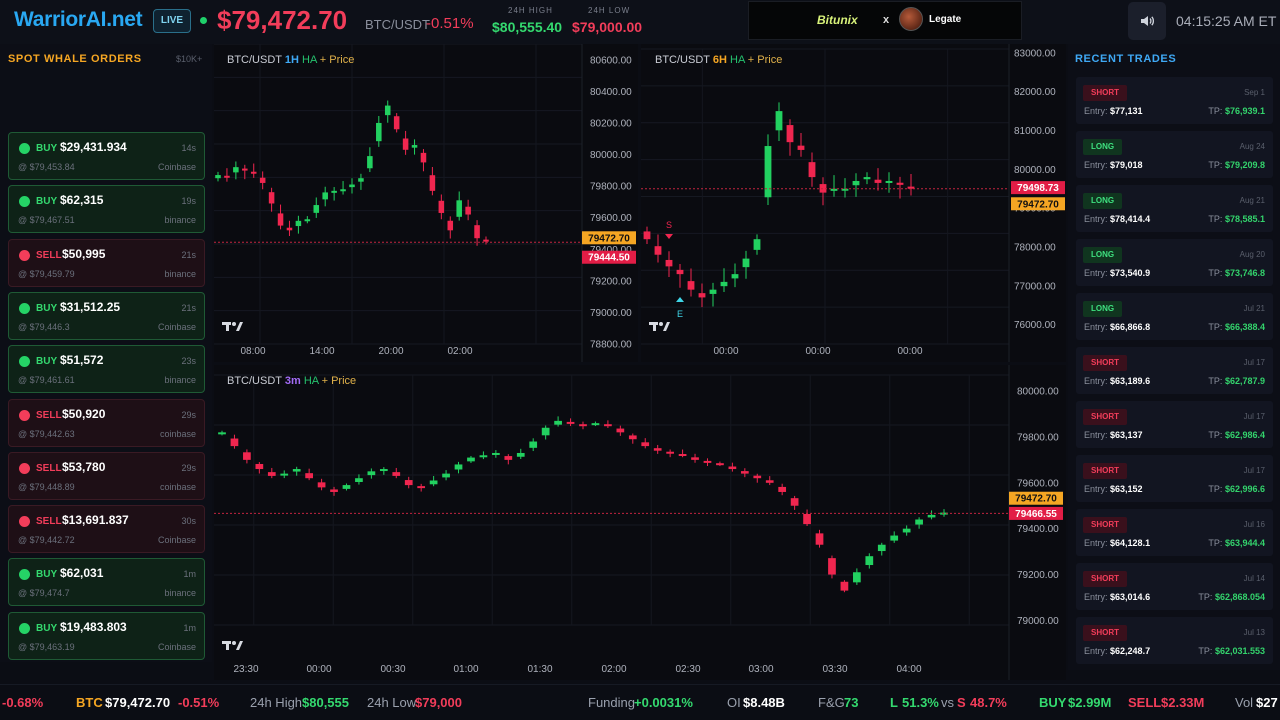 This screenshot has width=1280, height=720. What do you see at coordinates (106, 315) in the screenshot?
I see `whale-order-item: BUY $31,512.25 21s @ $79,446.3 Coinbase` at bounding box center [106, 315].